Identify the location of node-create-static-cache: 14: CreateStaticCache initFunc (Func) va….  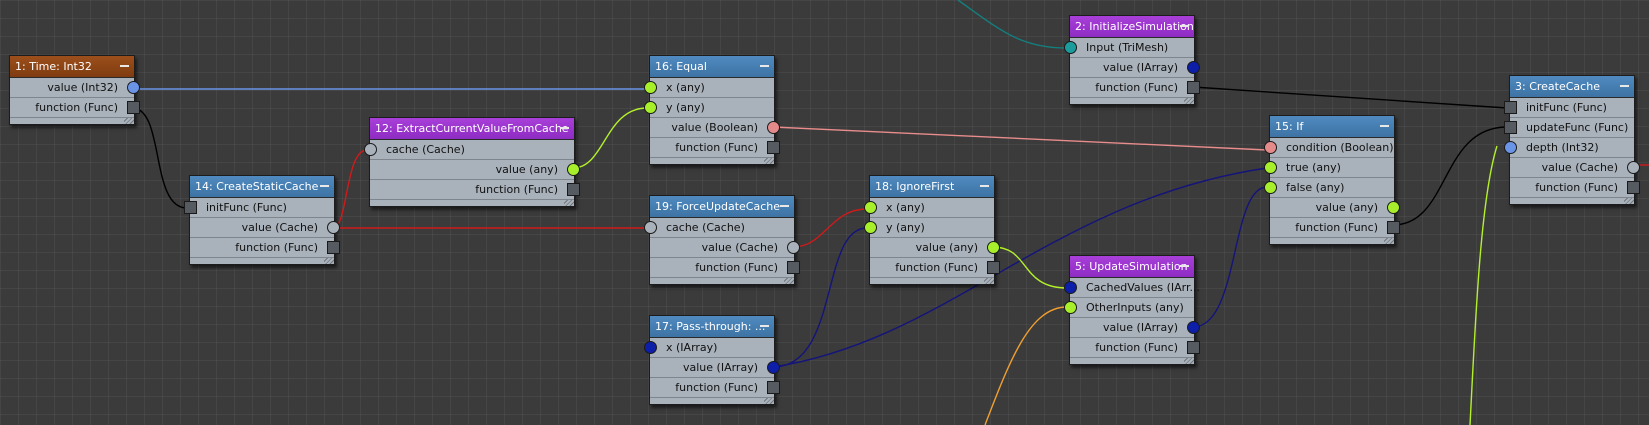
(262, 220).